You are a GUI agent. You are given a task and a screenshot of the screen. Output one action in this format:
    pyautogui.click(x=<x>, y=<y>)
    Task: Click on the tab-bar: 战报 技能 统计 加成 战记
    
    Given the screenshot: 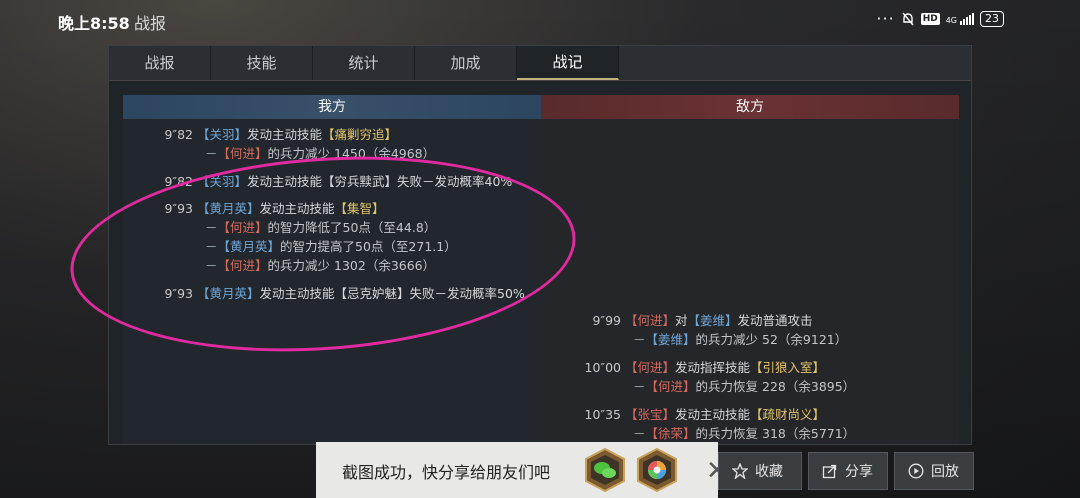 What is the action you would take?
    pyautogui.click(x=540, y=63)
    